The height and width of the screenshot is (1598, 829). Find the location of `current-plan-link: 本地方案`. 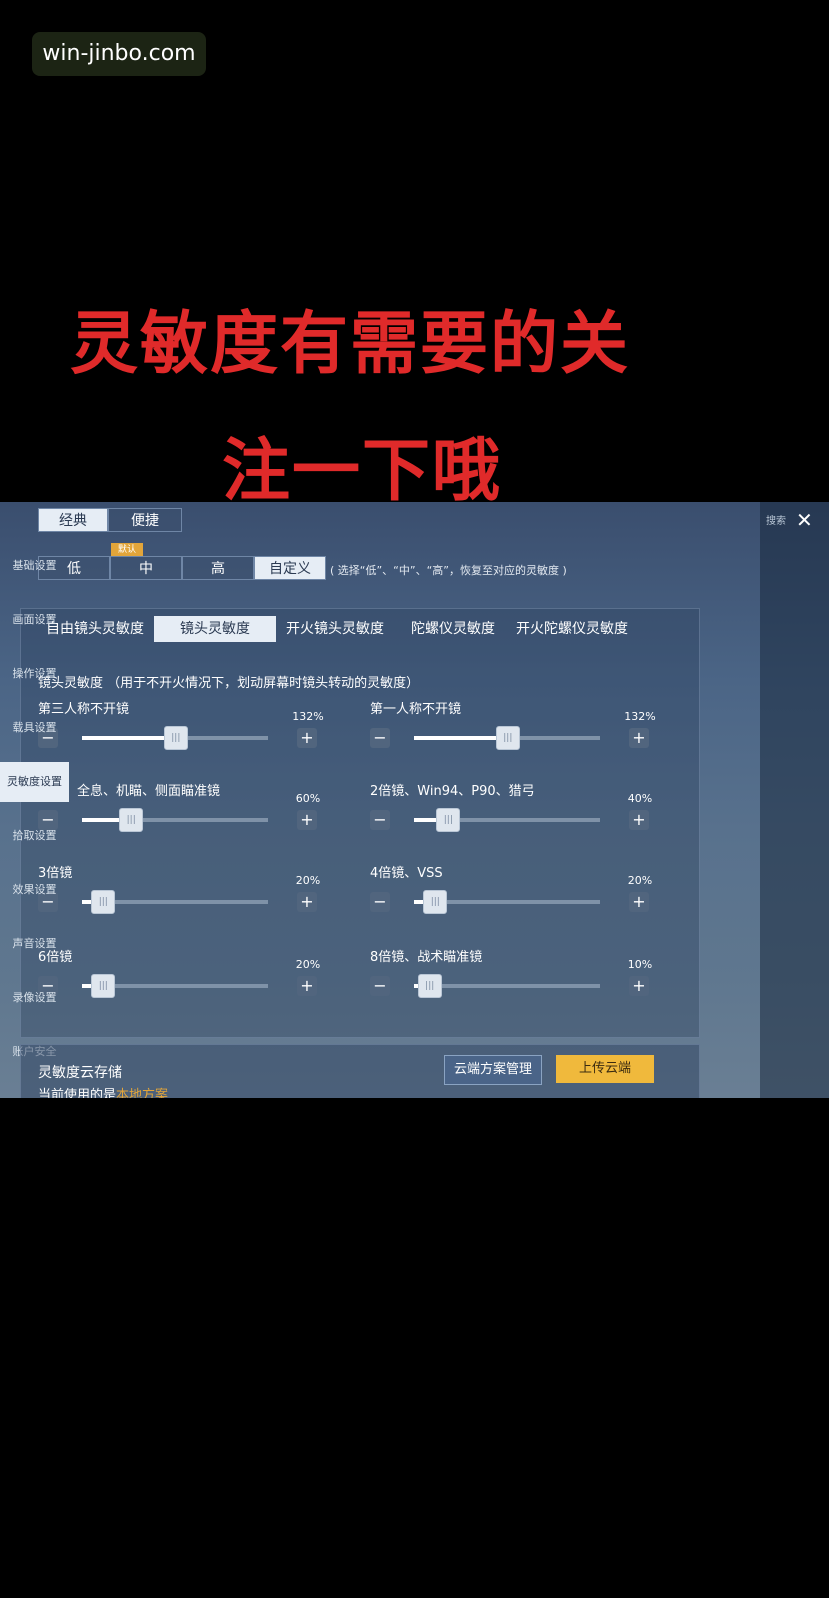

current-plan-link: 本地方案 is located at coordinates (142, 1093).